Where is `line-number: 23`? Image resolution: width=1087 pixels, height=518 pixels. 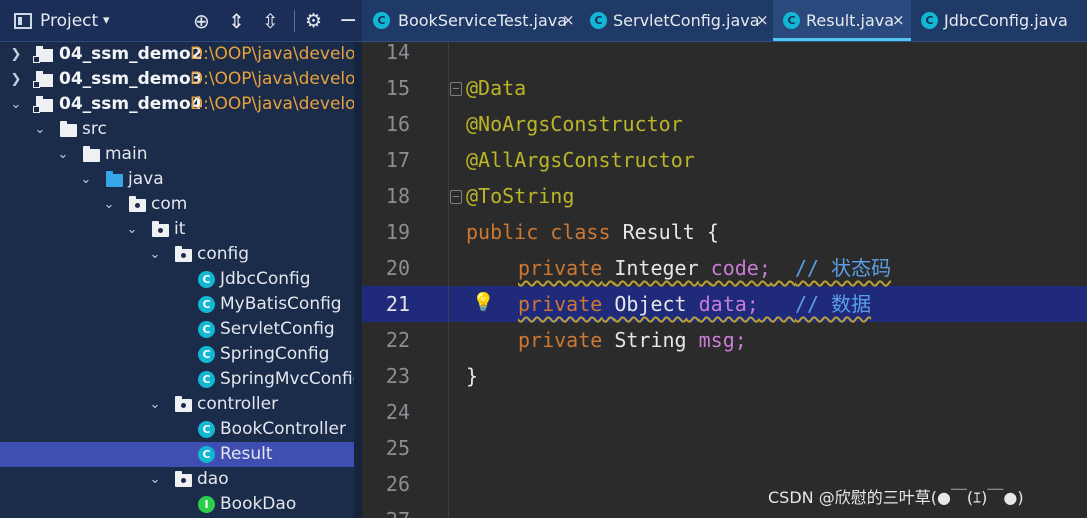 line-number: 23 is located at coordinates (397, 376).